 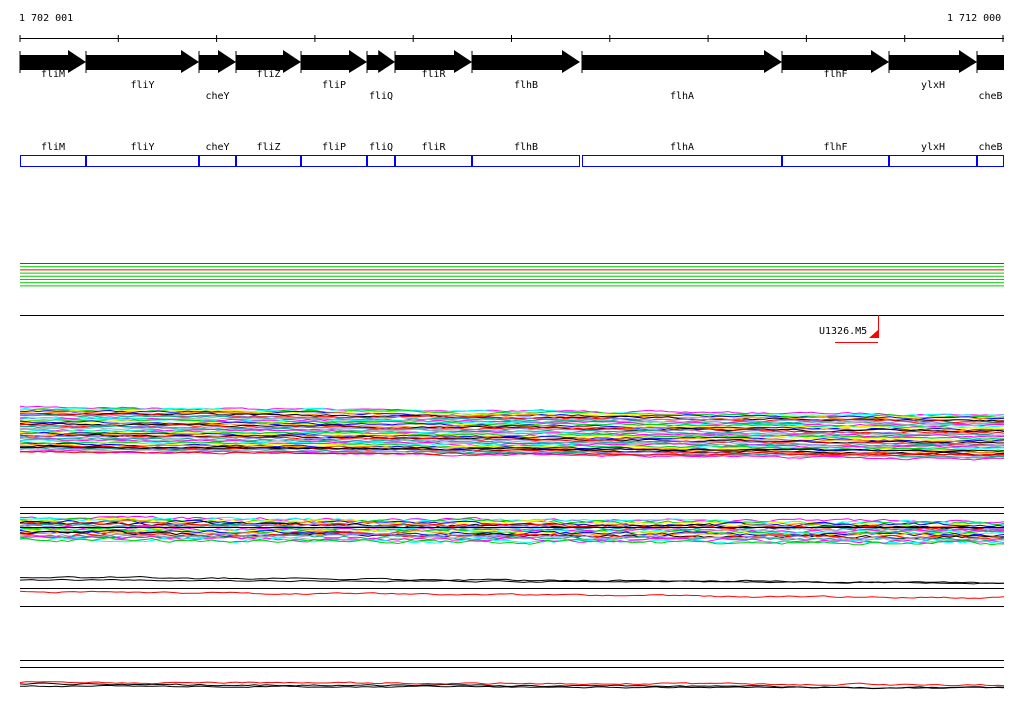 I want to click on gene-label-cheB: cheB, so click(x=991, y=96).